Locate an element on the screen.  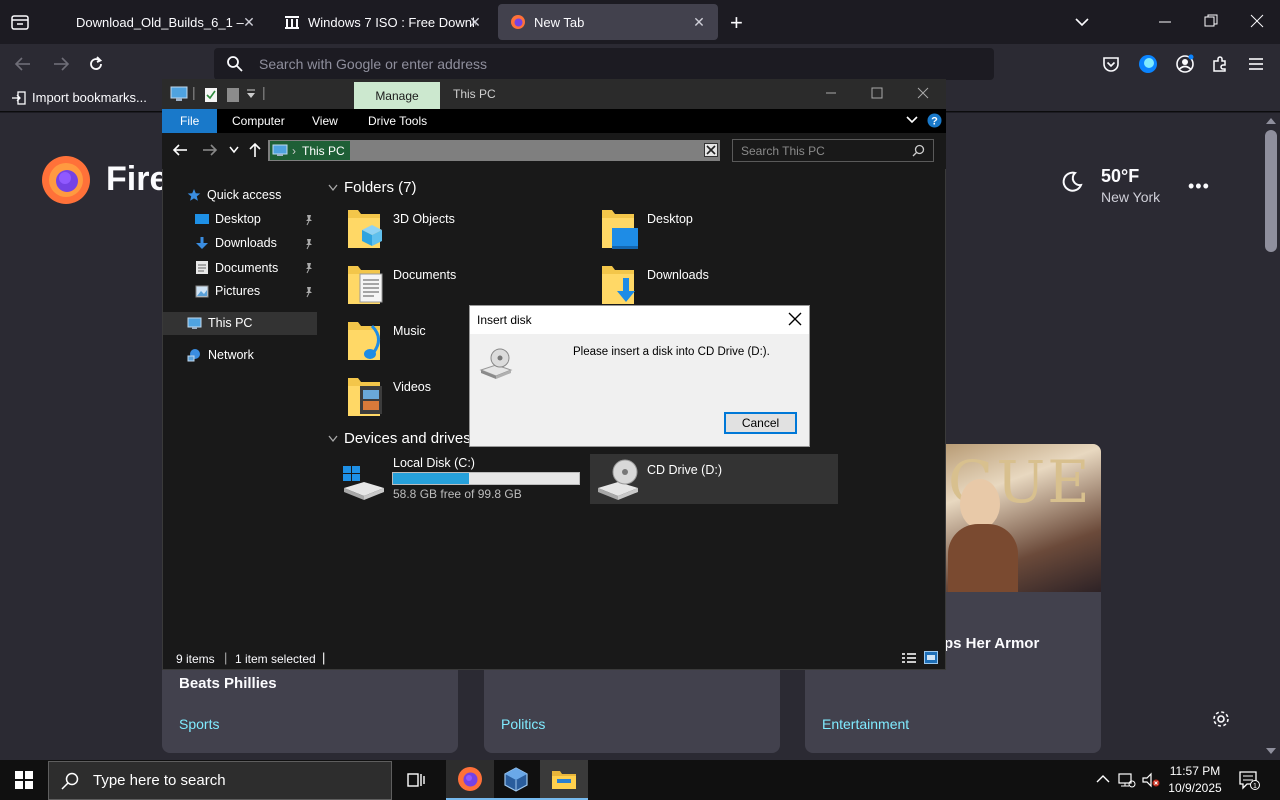
expand-ribbon-icon is located at coordinates (912, 120).